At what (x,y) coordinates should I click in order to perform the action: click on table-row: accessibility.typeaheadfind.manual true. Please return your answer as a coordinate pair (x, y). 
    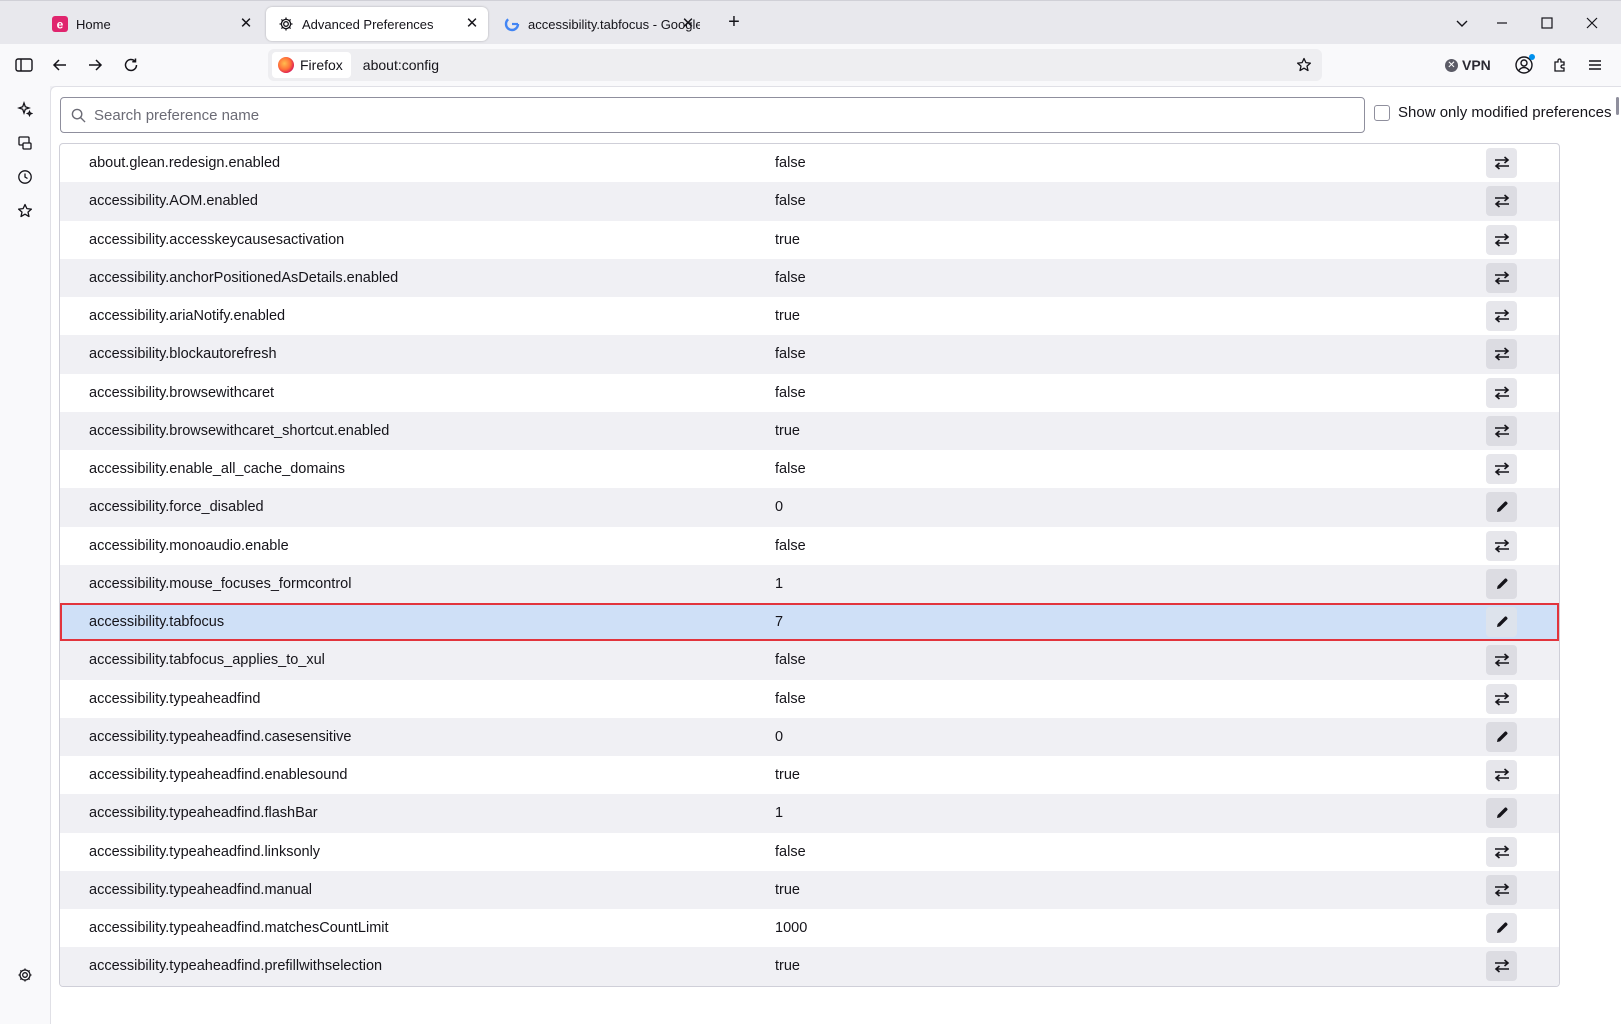
    Looking at the image, I should click on (809, 889).